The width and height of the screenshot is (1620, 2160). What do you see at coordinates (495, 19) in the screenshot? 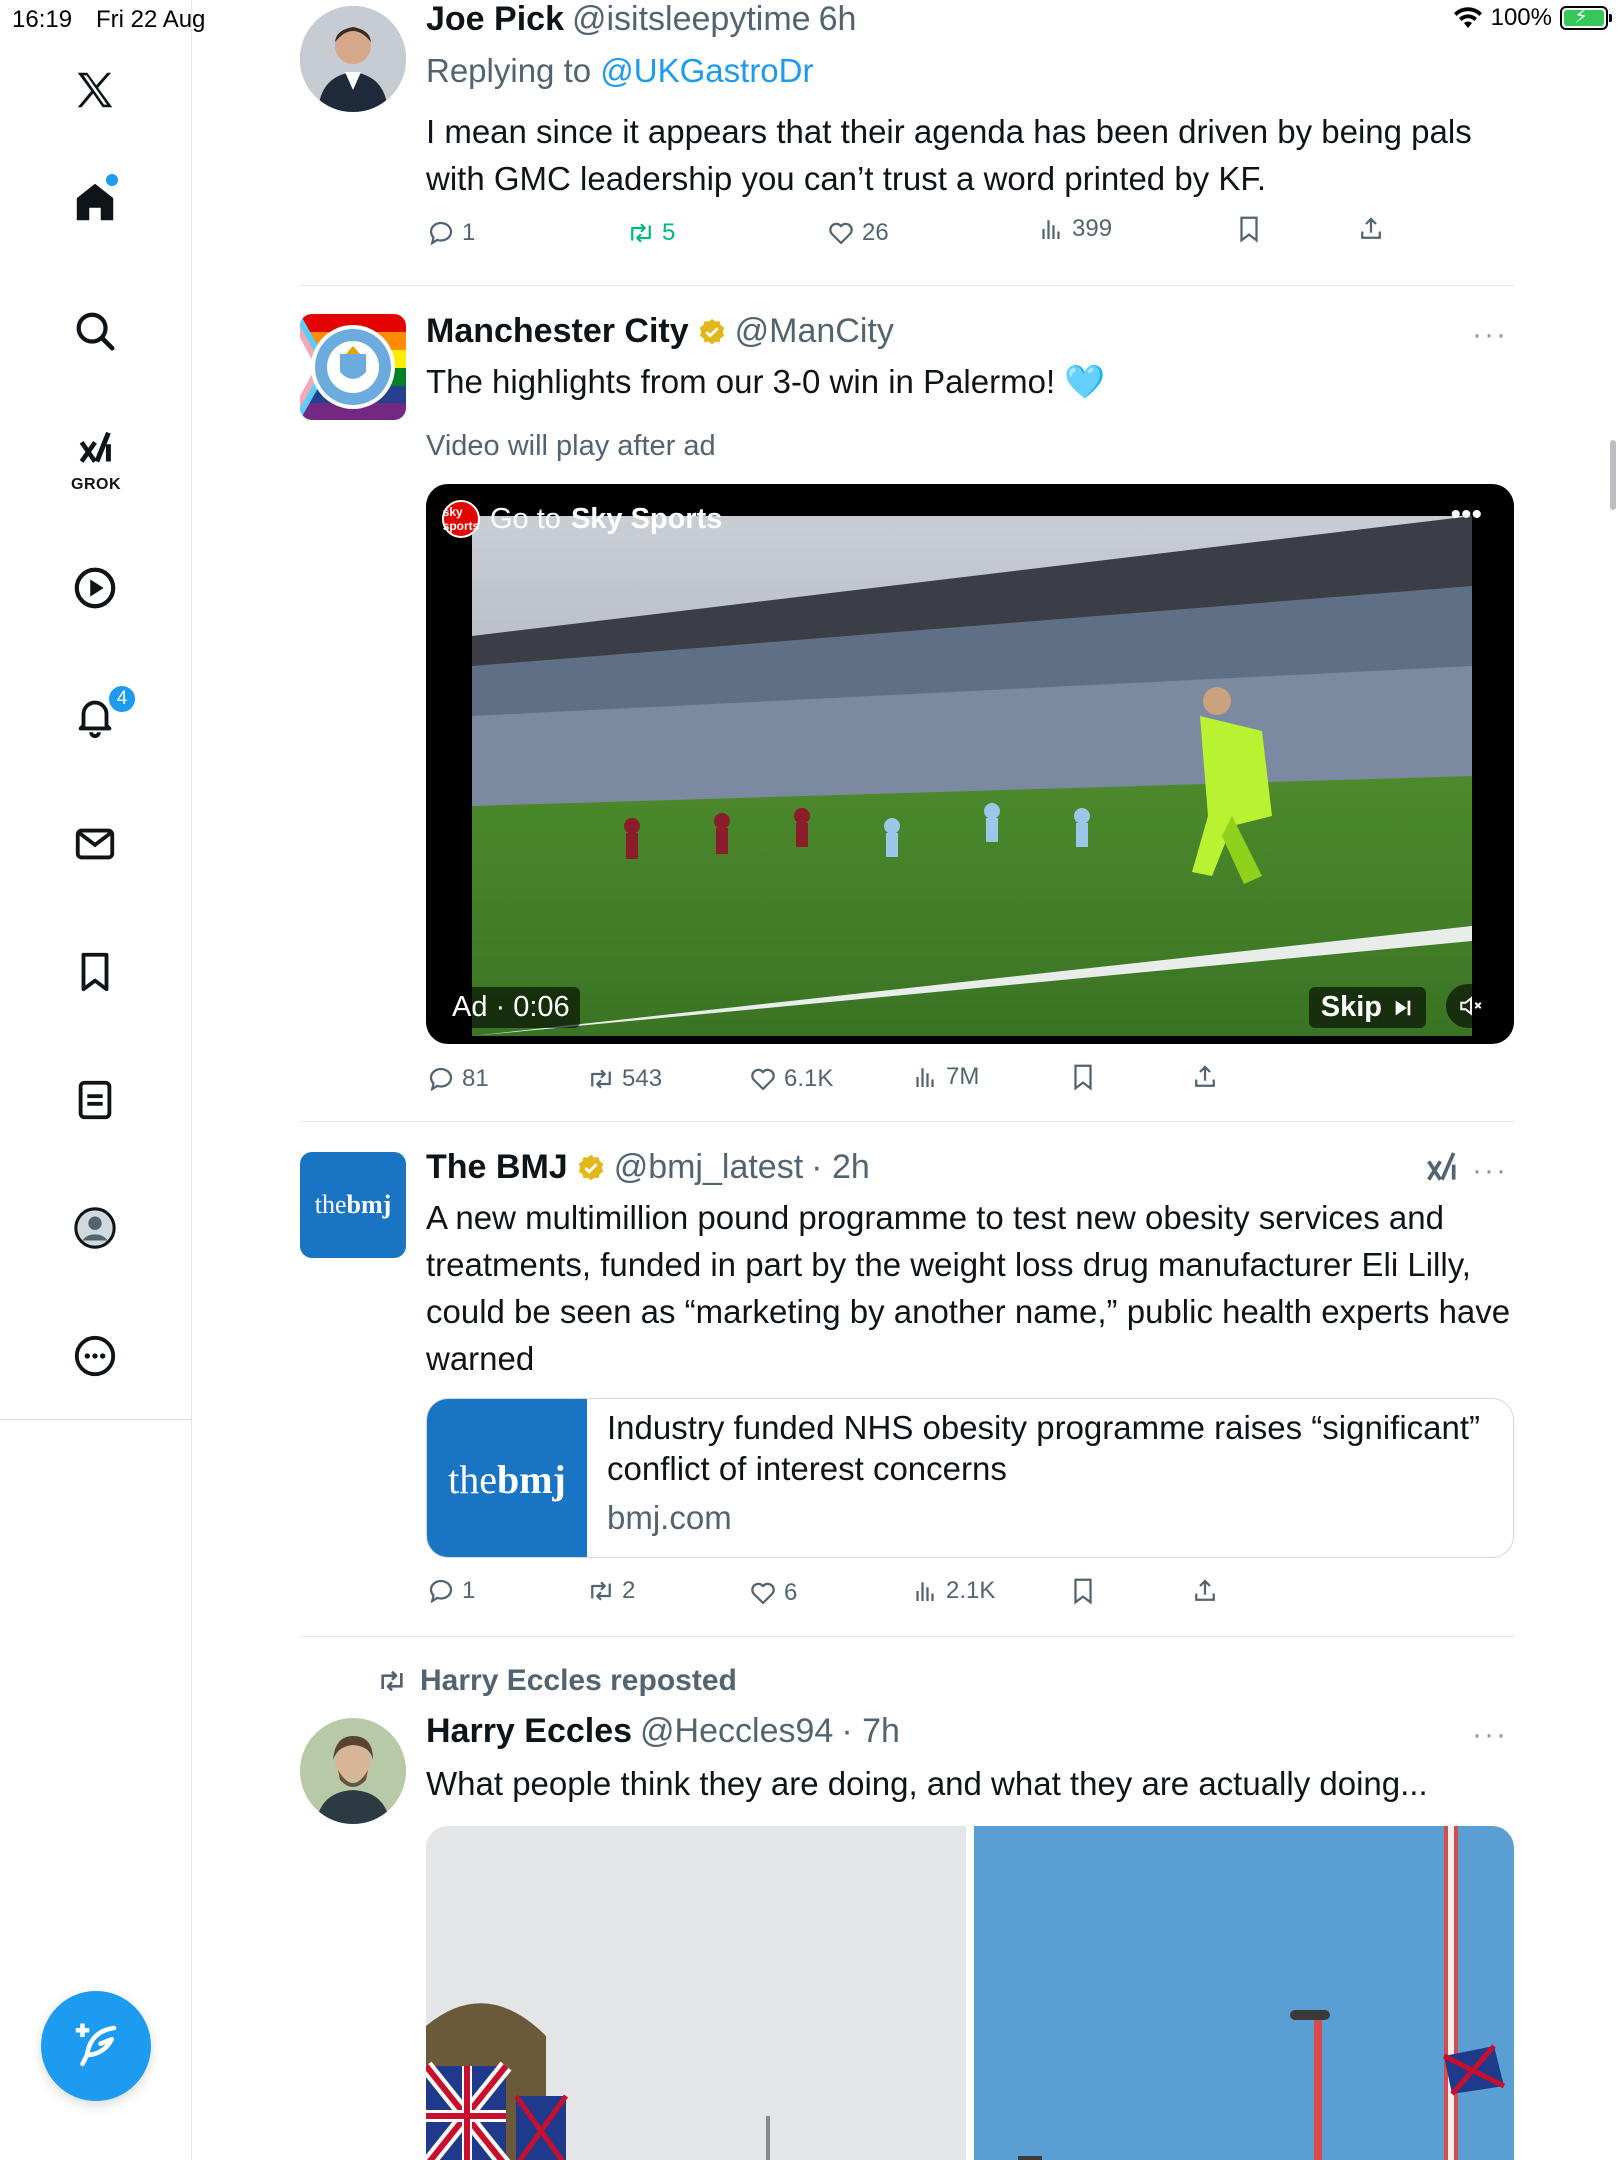
I see `display-name: Joe Pick` at bounding box center [495, 19].